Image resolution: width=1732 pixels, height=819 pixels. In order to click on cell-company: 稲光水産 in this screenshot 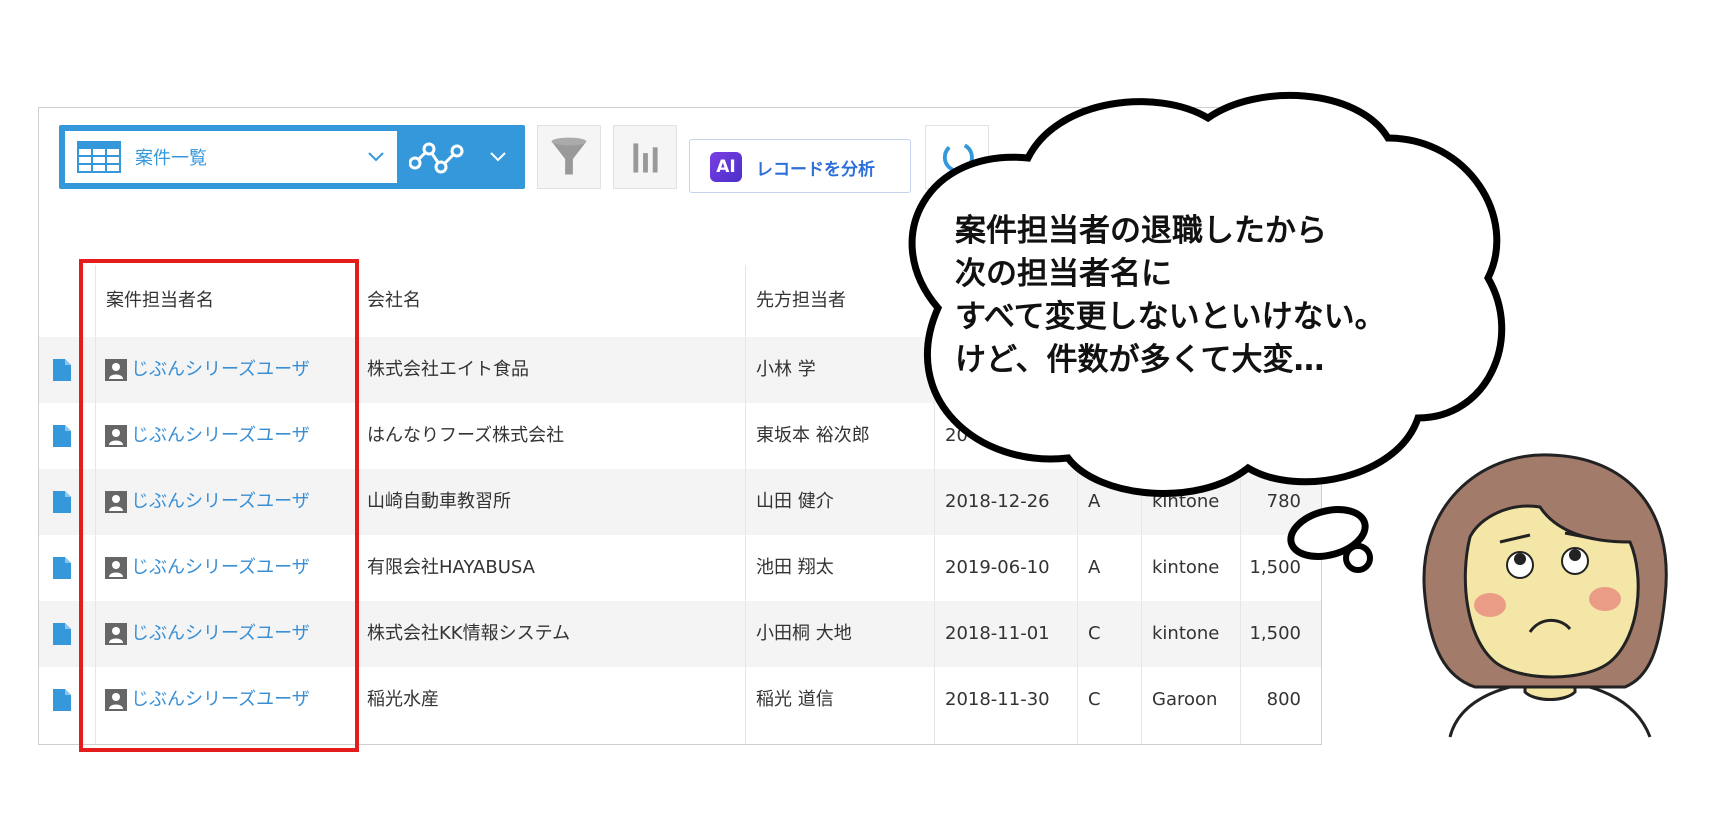, I will do `click(403, 699)`.